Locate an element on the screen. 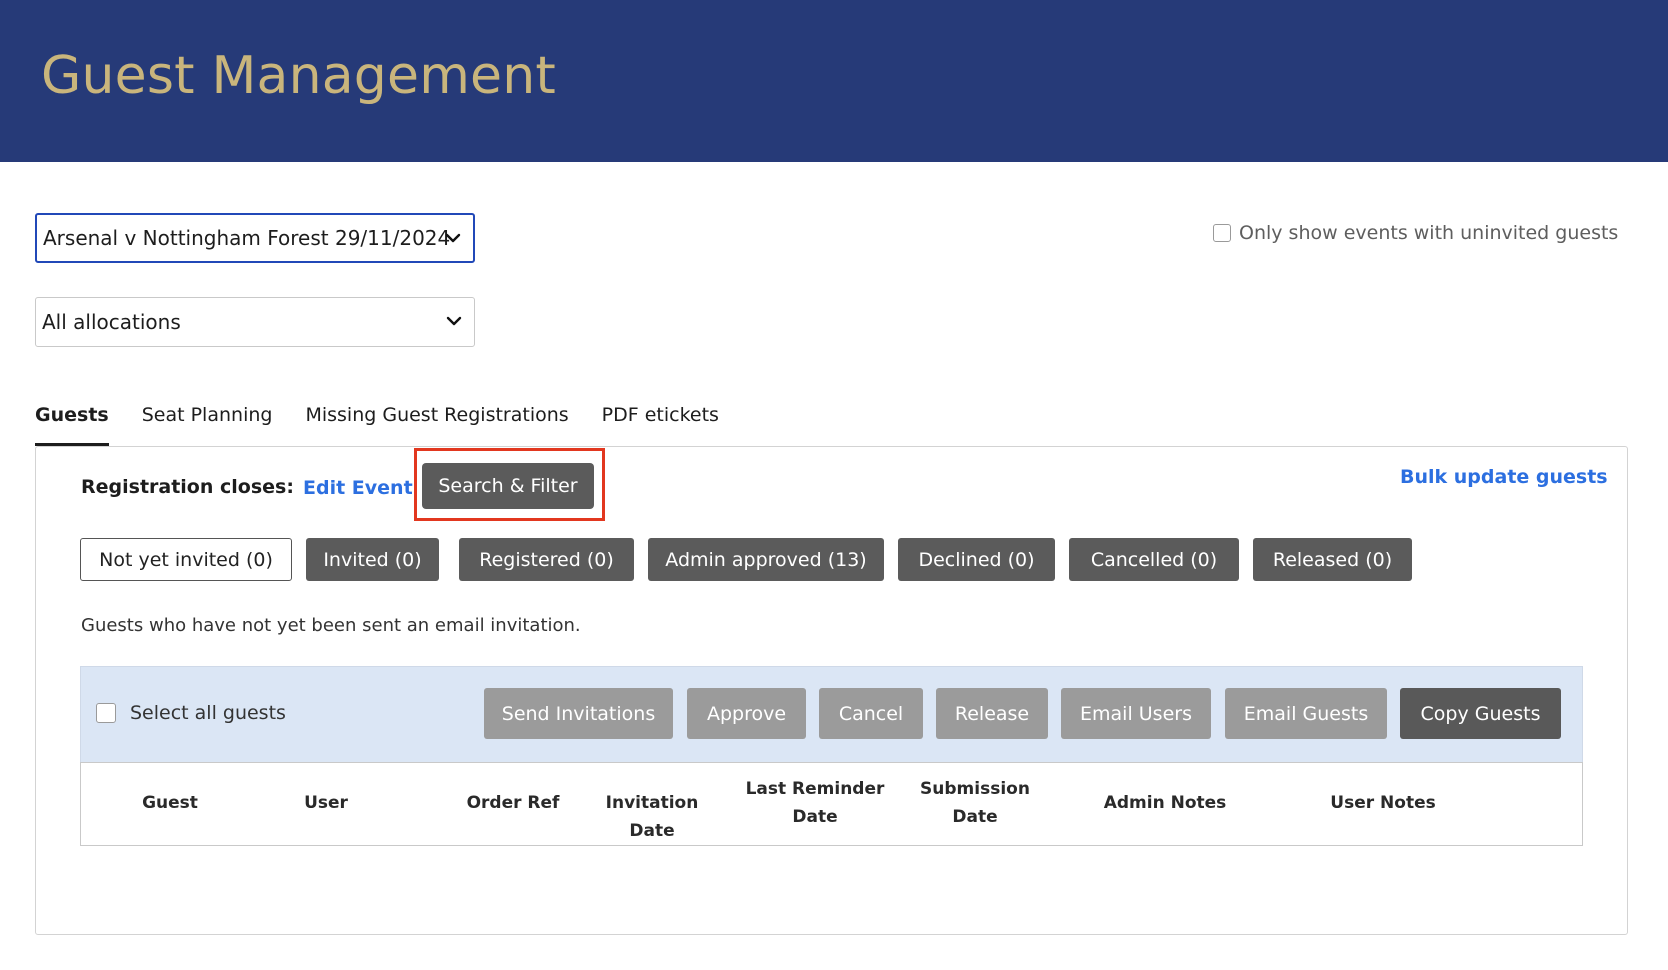 This screenshot has height=970, width=1668. select-all-guests: Select all guests is located at coordinates (191, 713).